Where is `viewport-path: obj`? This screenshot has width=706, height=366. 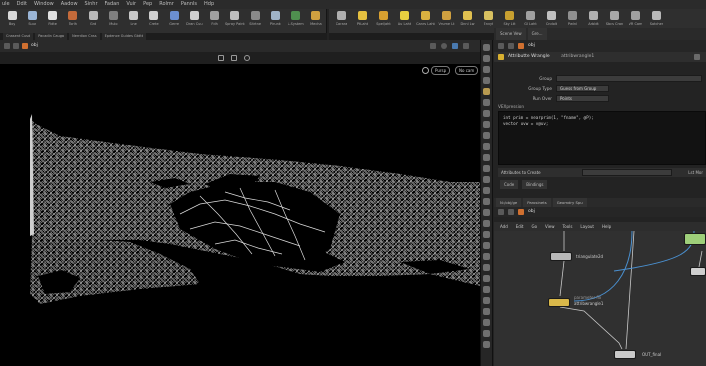
viewport-path: obj is located at coordinates (34, 46).